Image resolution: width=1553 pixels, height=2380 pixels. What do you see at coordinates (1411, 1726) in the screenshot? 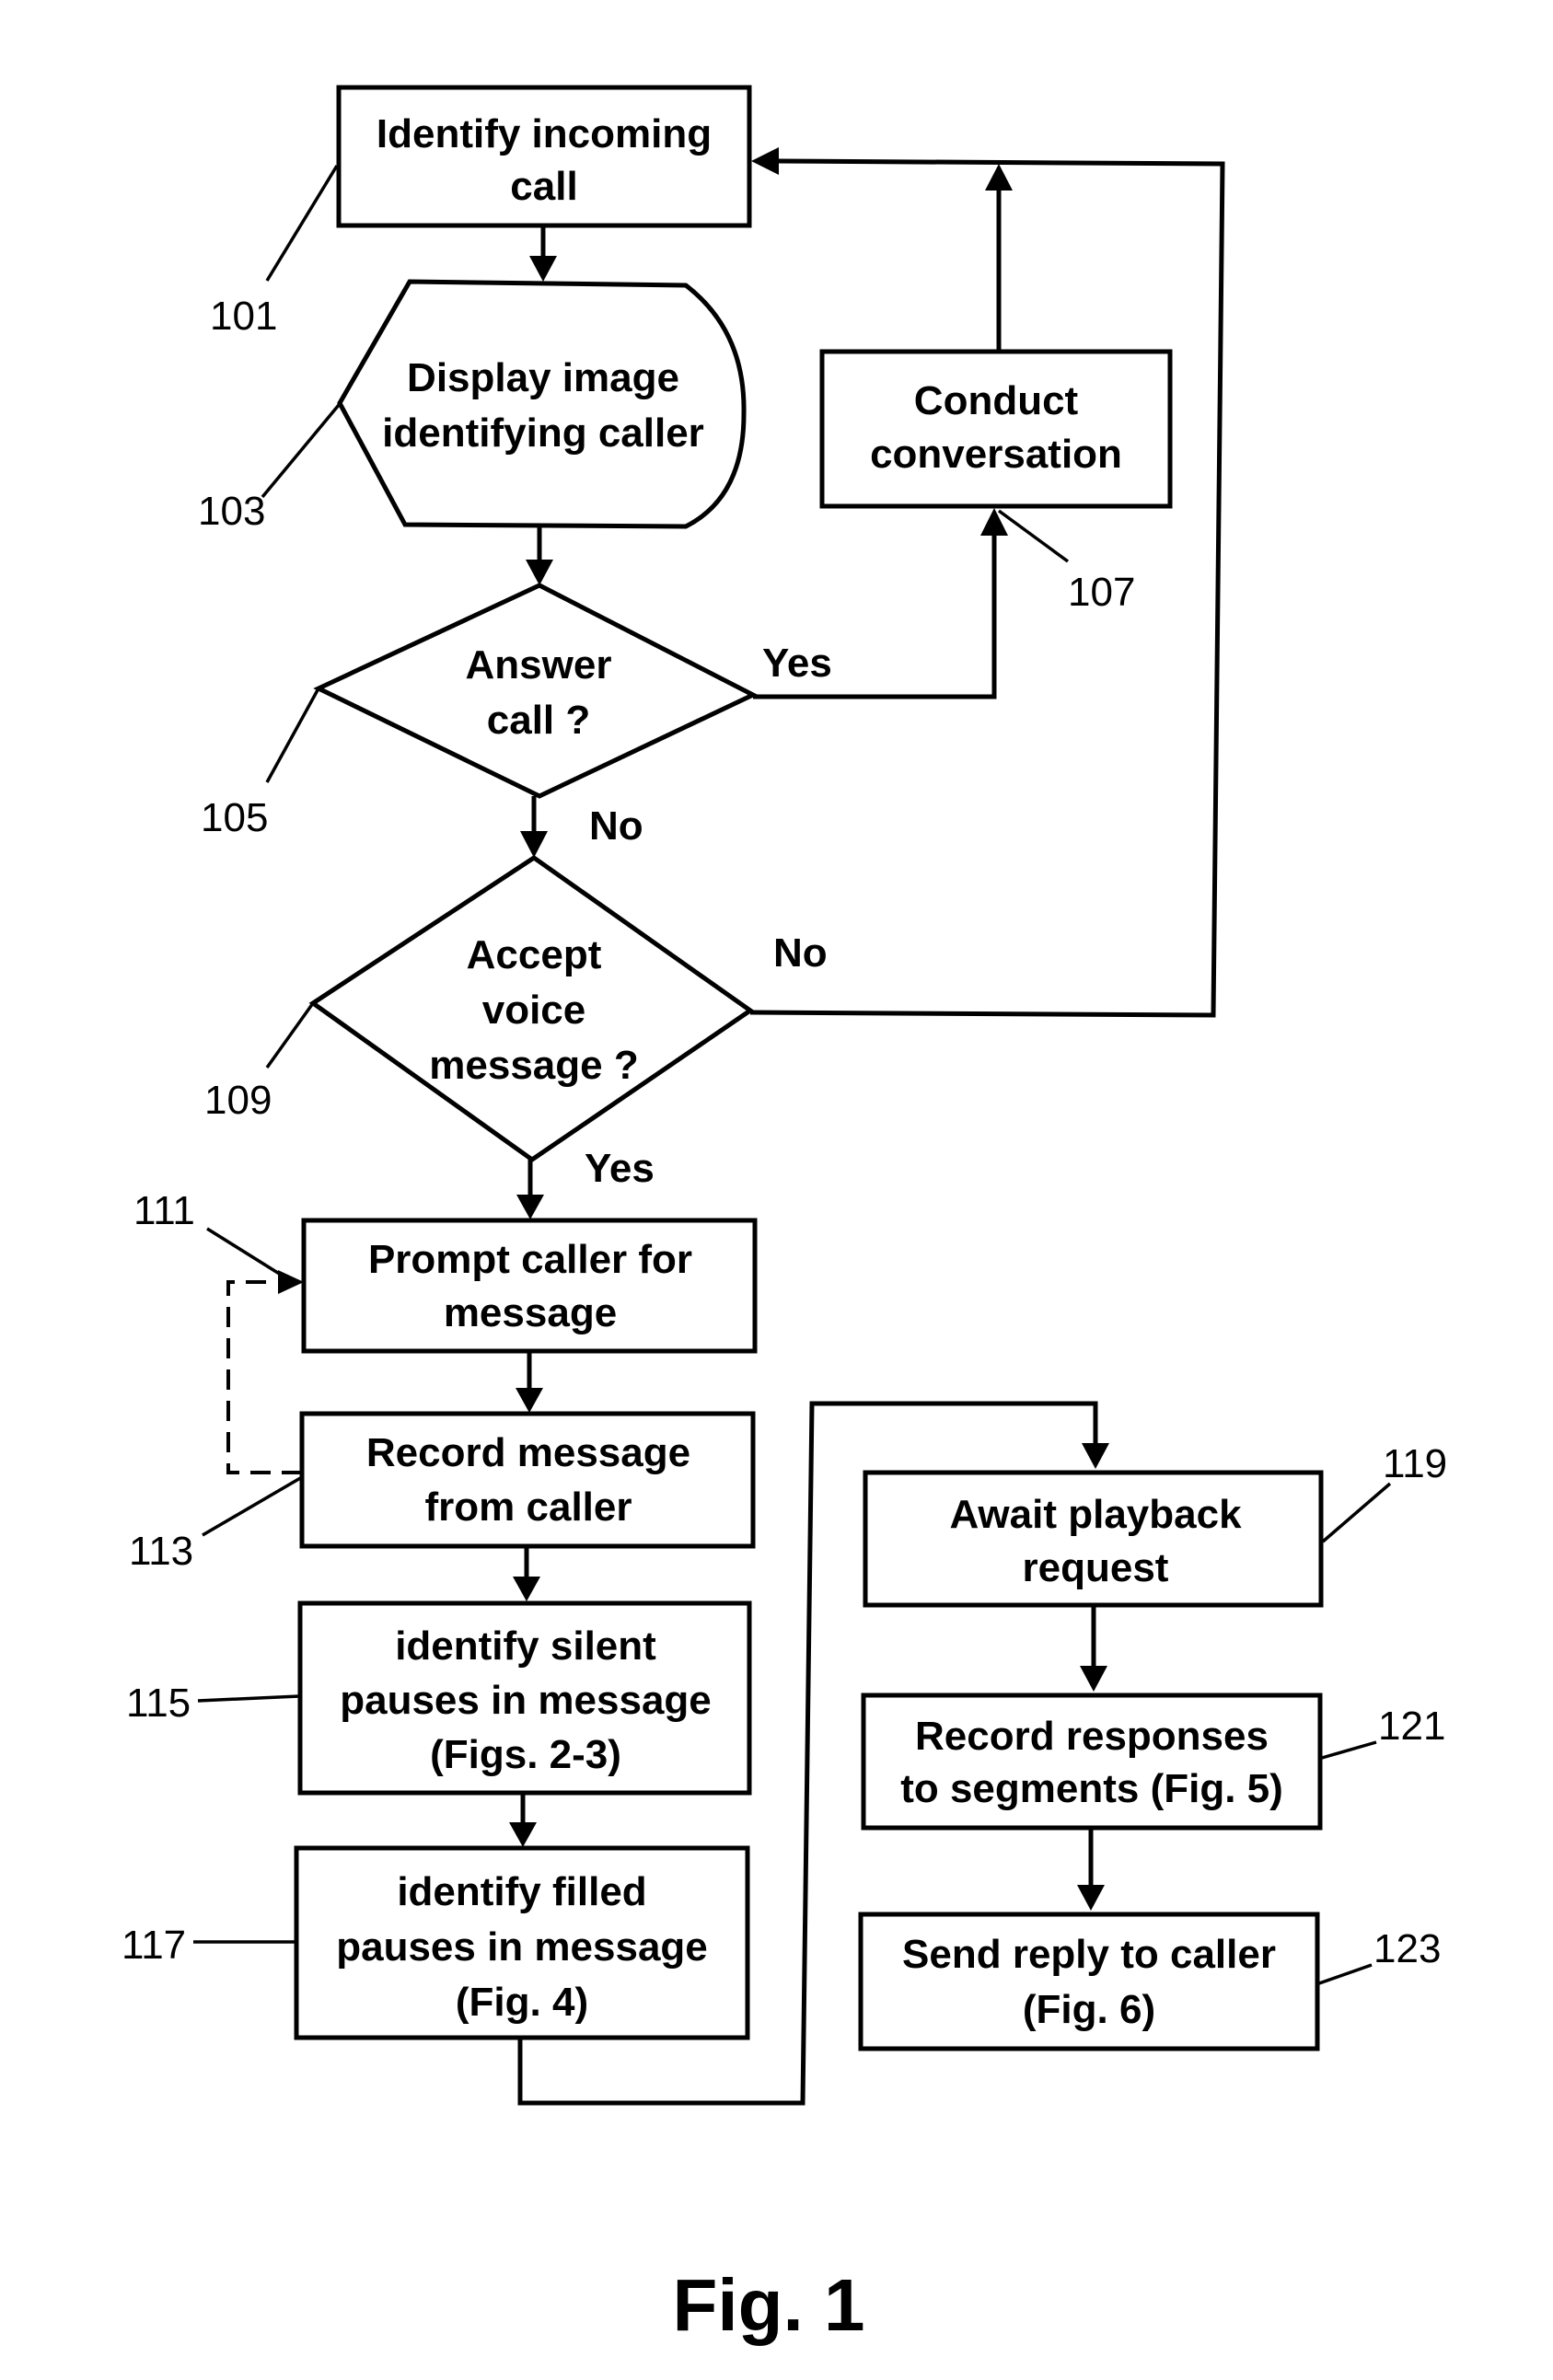
I see `ref-label-121: 121` at bounding box center [1411, 1726].